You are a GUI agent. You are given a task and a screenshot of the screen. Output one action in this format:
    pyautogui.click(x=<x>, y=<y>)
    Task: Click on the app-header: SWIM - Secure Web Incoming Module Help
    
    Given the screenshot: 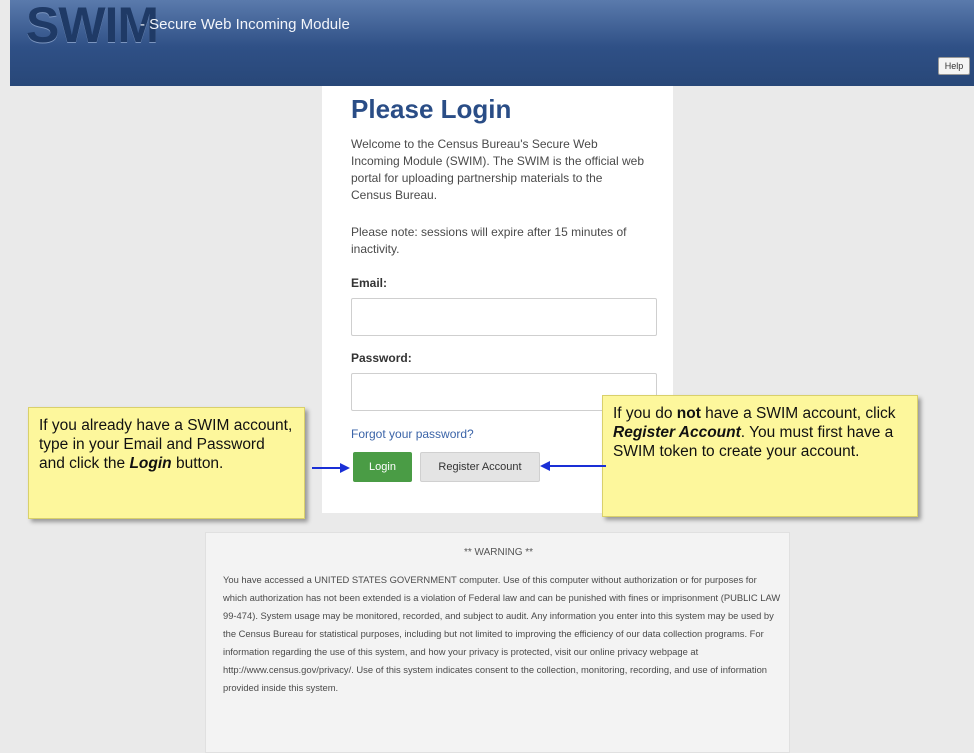 What is the action you would take?
    pyautogui.click(x=492, y=43)
    